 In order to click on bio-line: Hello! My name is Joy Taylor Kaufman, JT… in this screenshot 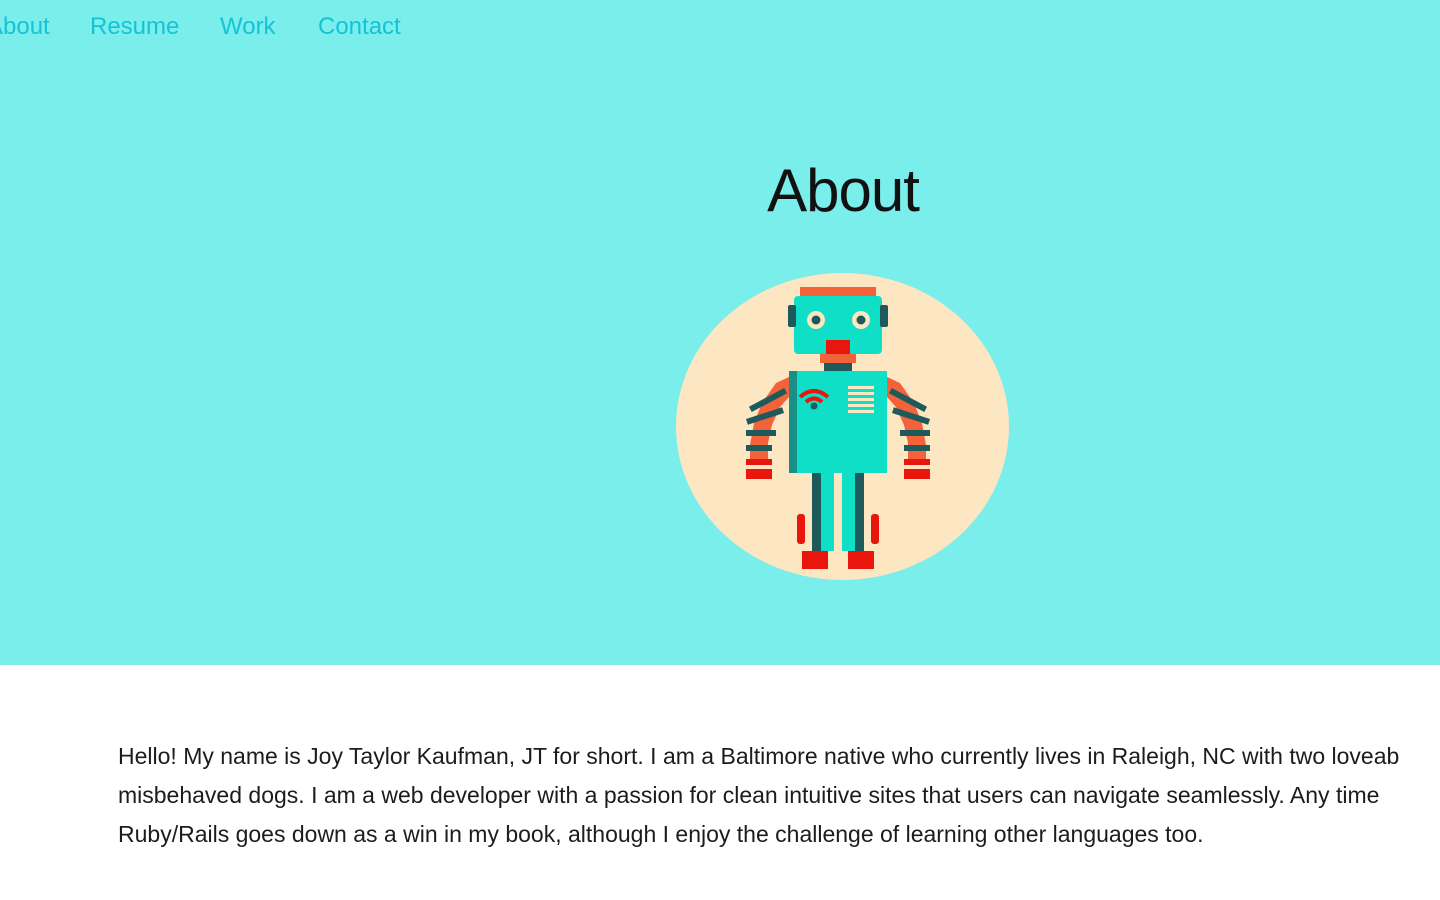, I will do `click(759, 756)`.